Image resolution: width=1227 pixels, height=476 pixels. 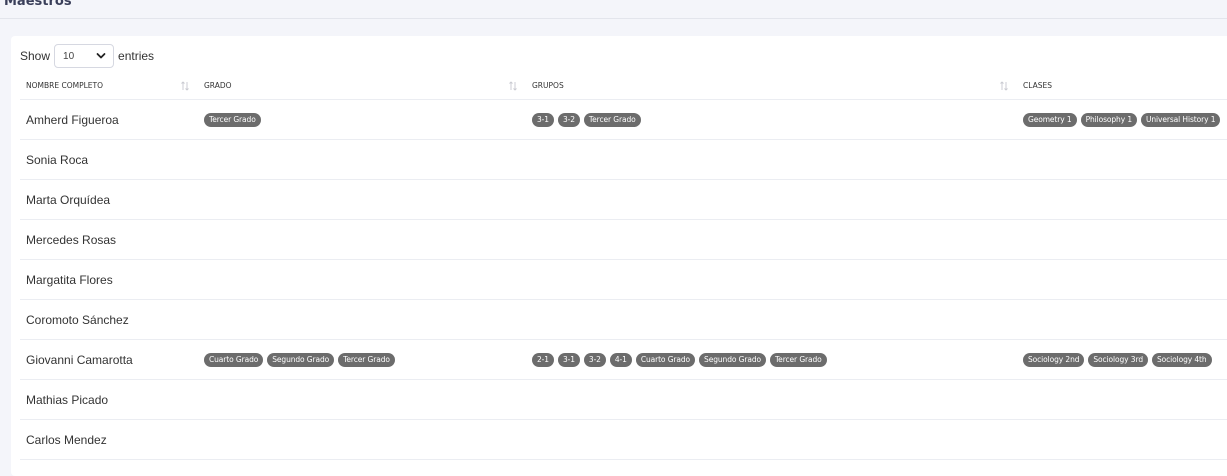 What do you see at coordinates (543, 359) in the screenshot?
I see `grupo-badge: 2-1` at bounding box center [543, 359].